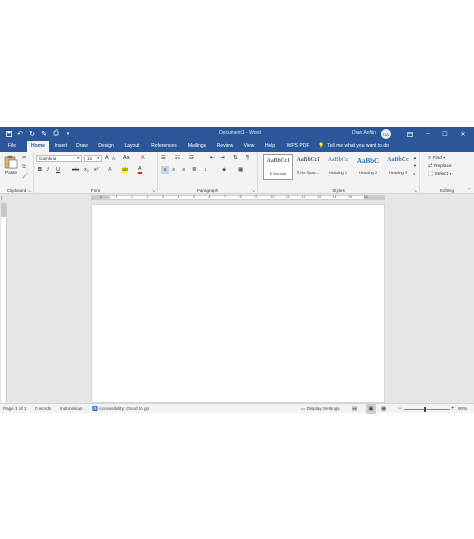 The width and height of the screenshot is (474, 539). I want to click on styles-more-icon: ⩡, so click(414, 174).